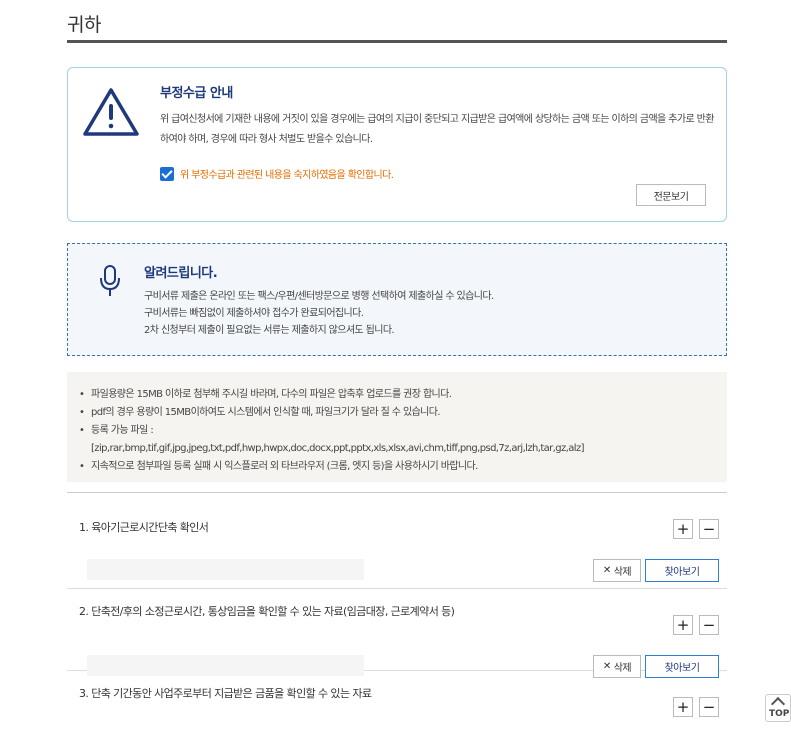  I want to click on scroll-top-label: TOP, so click(779, 714).